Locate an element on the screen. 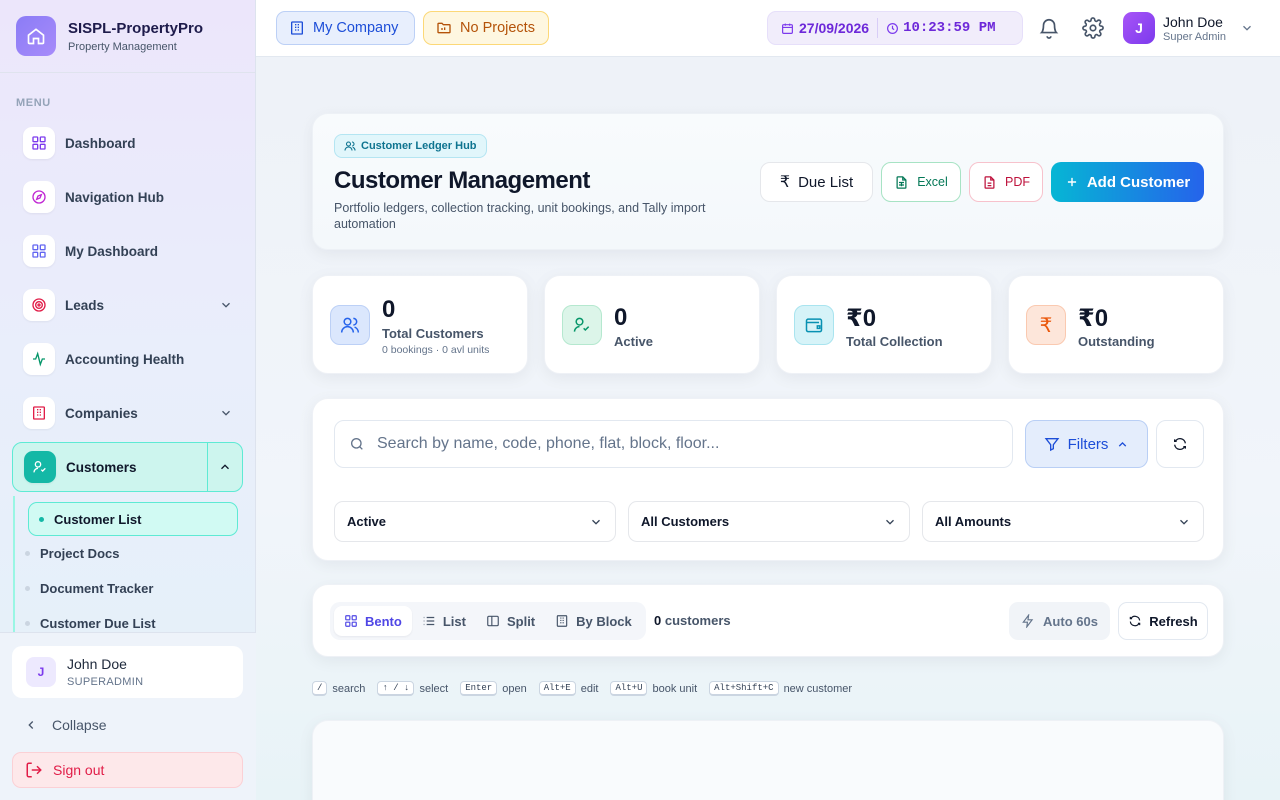  filters-label: Filters is located at coordinates (1088, 444).